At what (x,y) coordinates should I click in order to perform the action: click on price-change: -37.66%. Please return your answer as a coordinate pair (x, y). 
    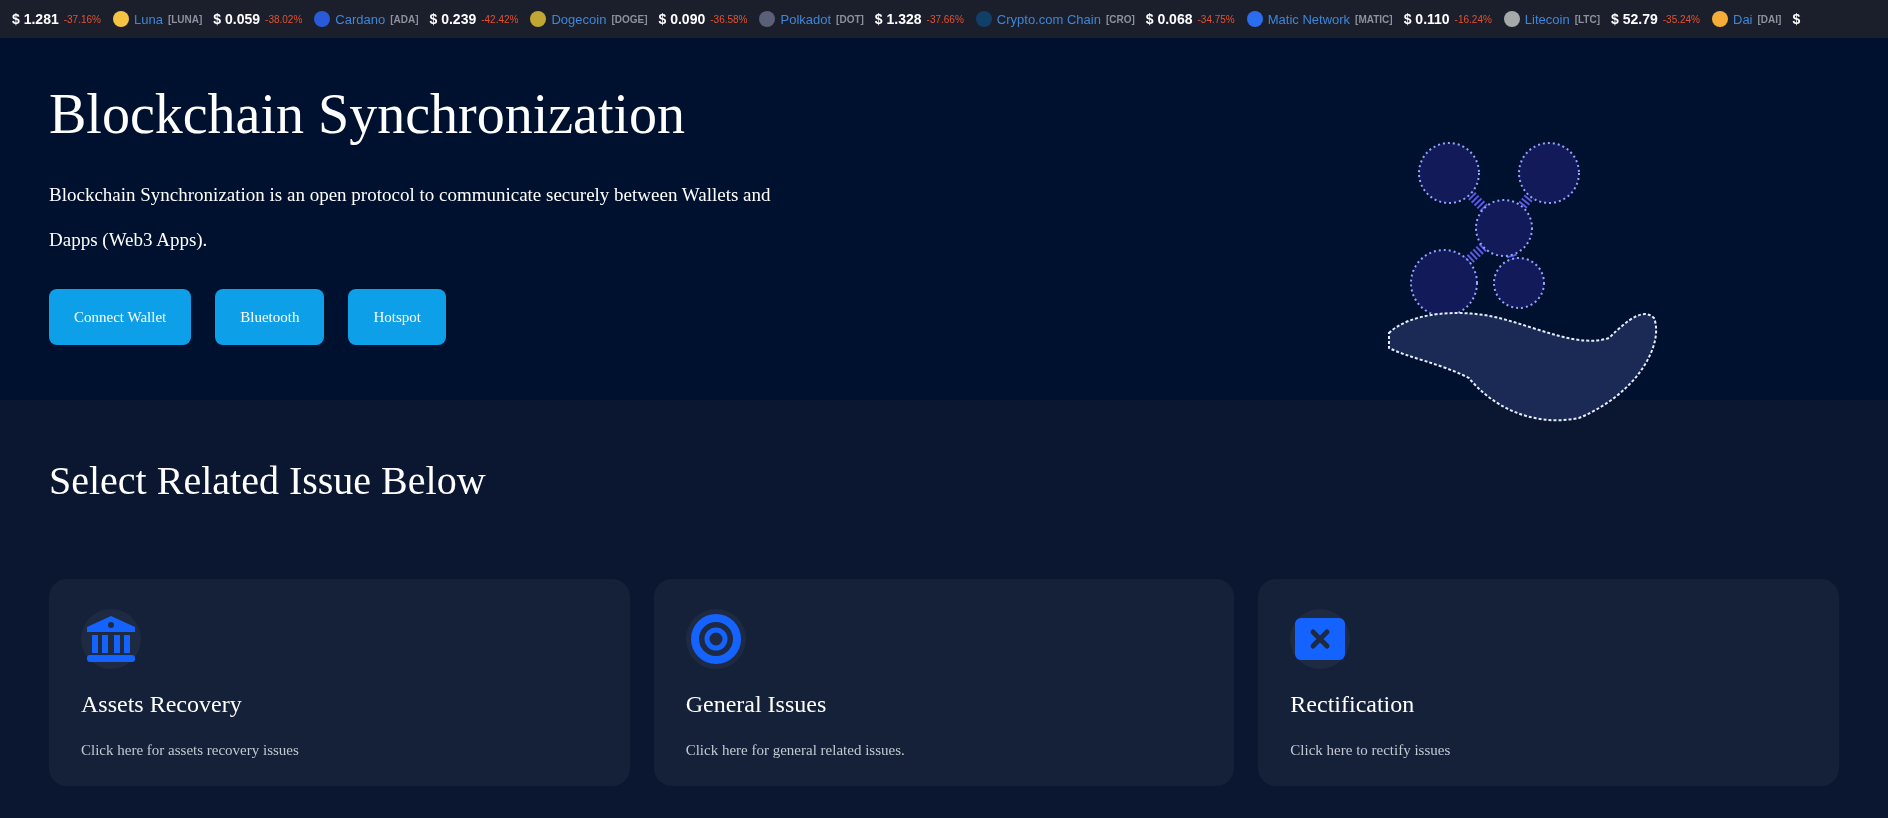
    Looking at the image, I should click on (945, 19).